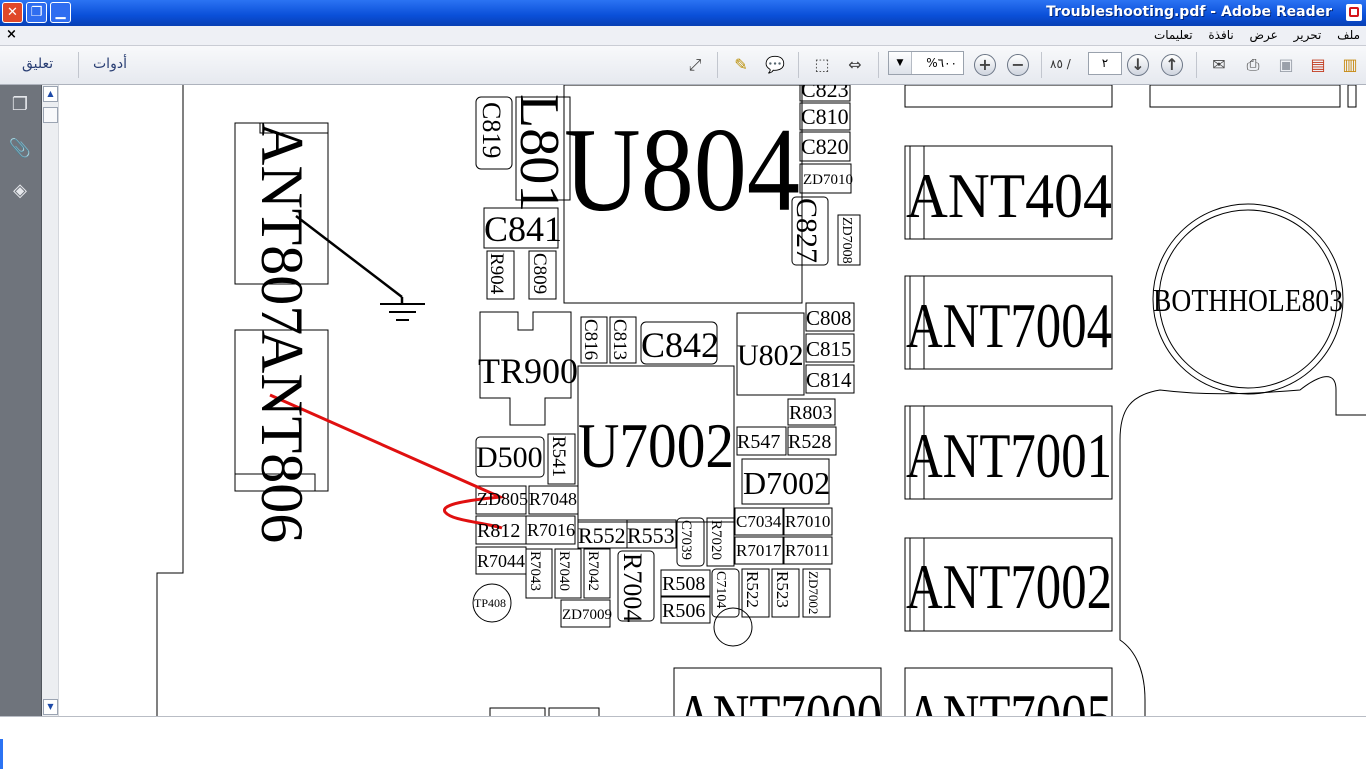 This screenshot has width=1366, height=769. What do you see at coordinates (553, 499) in the screenshot?
I see `schematic-label: R7048` at bounding box center [553, 499].